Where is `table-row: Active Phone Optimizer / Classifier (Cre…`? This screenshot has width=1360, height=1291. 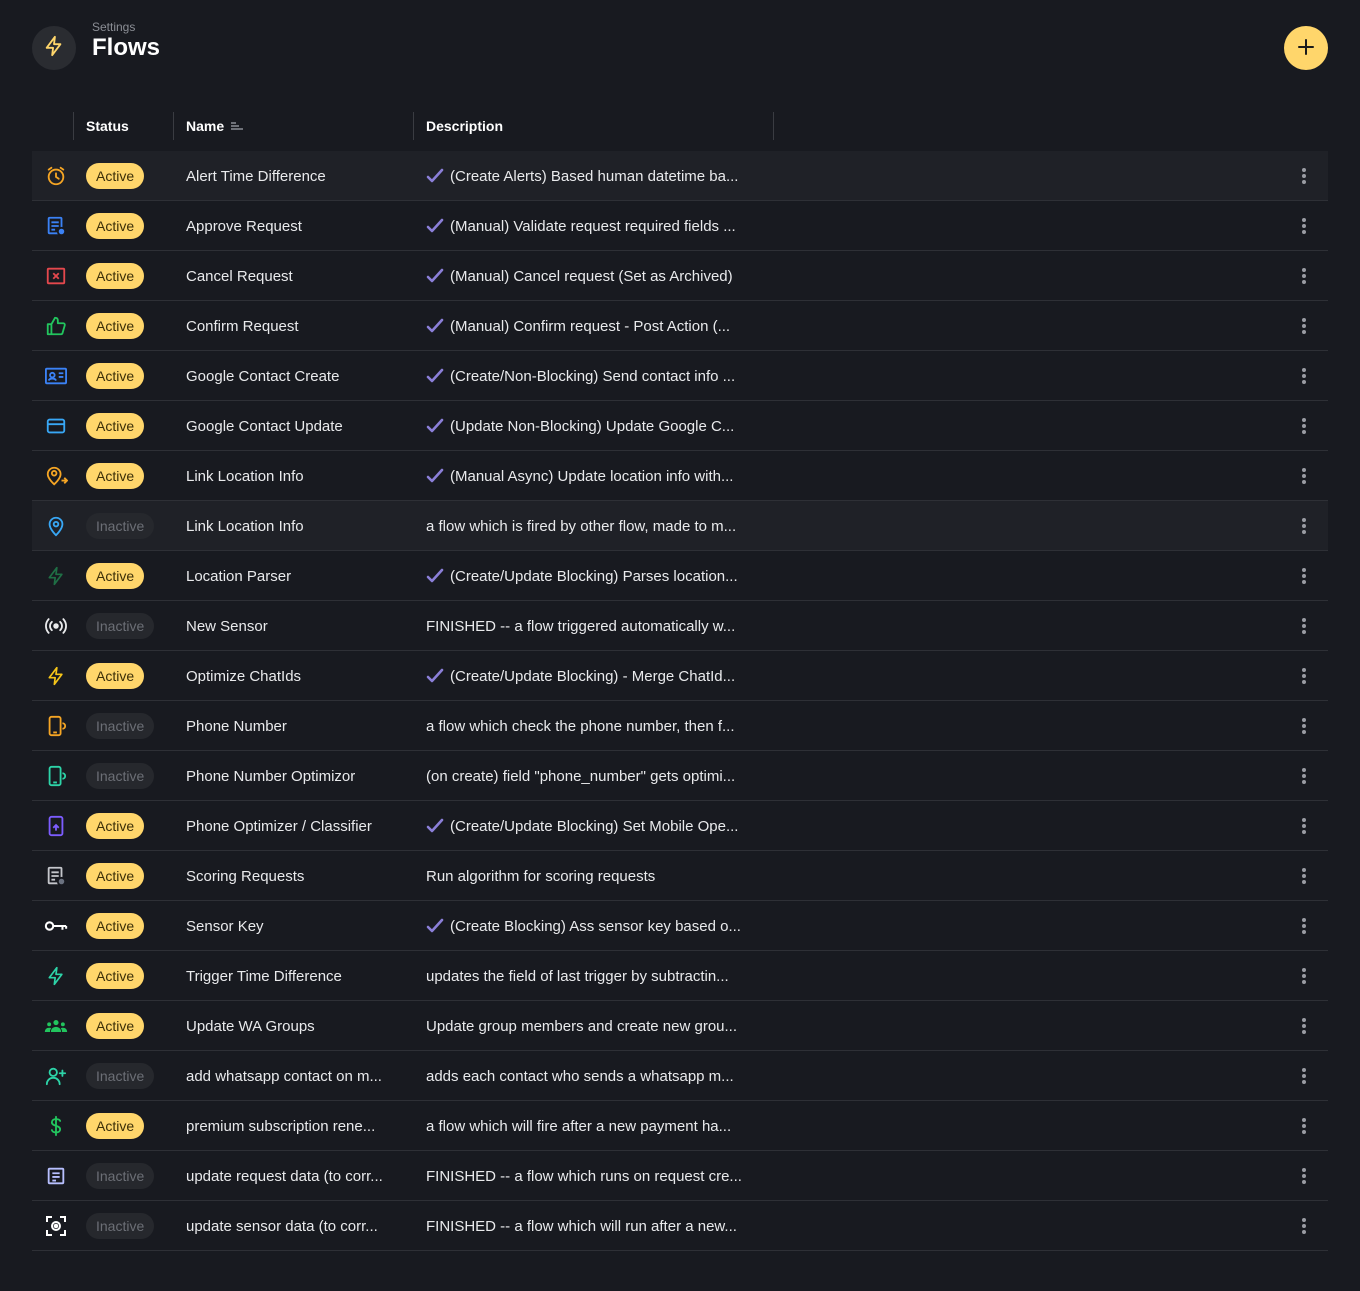 table-row: Active Phone Optimizer / Classifier (Cre… is located at coordinates (680, 826).